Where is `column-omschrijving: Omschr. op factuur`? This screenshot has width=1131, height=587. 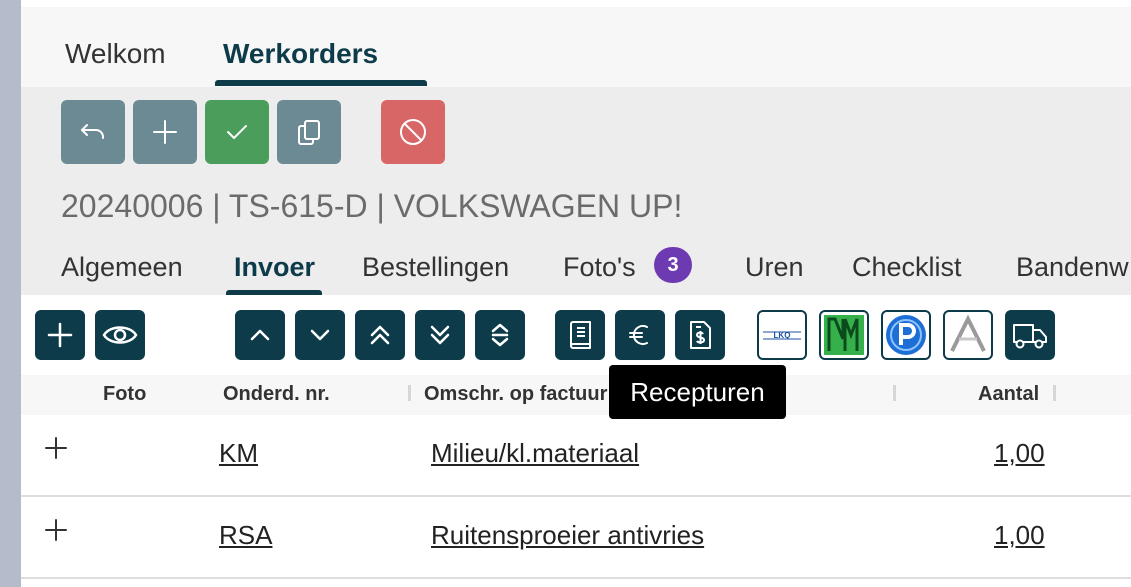 column-omschrijving: Omschr. op factuur is located at coordinates (515, 394).